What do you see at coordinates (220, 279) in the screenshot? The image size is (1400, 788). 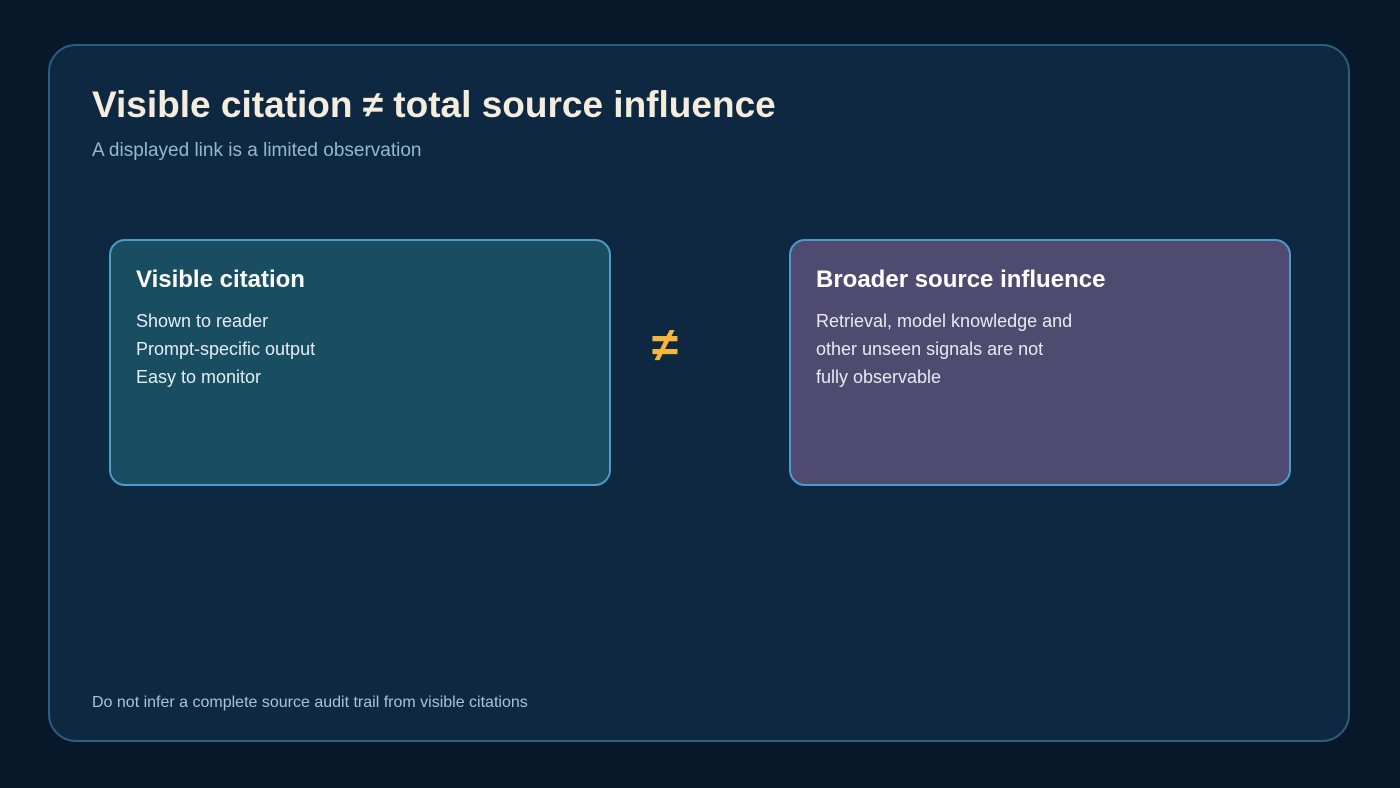 I see `card-title: Visible citation` at bounding box center [220, 279].